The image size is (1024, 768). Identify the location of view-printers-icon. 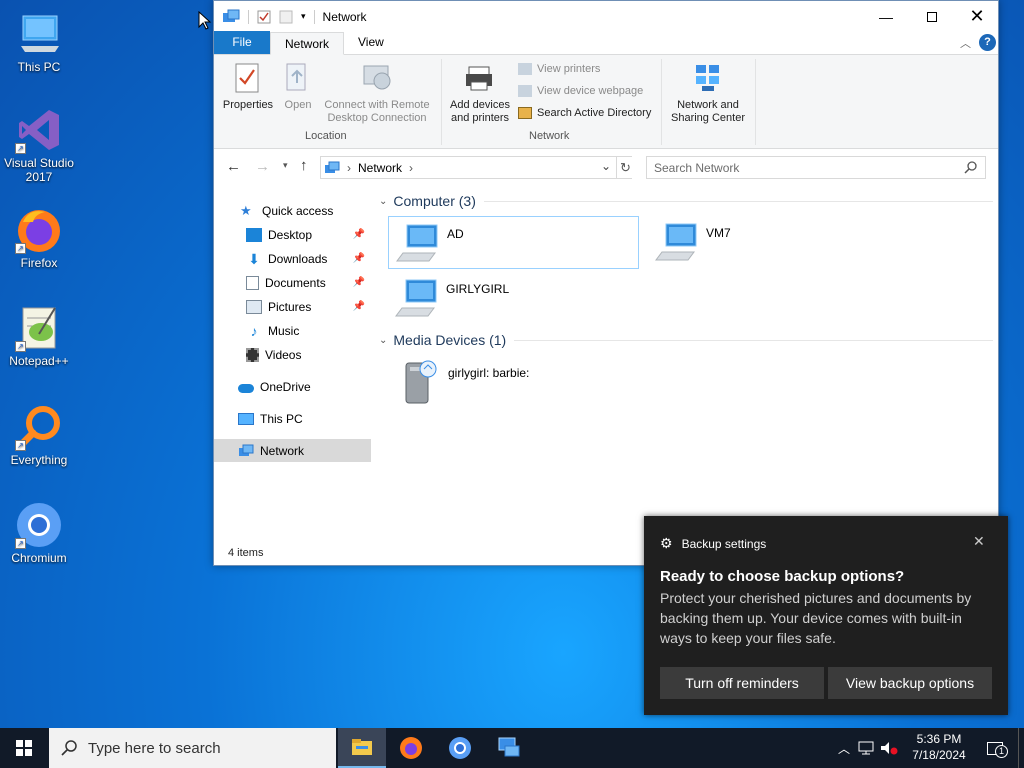
(525, 69).